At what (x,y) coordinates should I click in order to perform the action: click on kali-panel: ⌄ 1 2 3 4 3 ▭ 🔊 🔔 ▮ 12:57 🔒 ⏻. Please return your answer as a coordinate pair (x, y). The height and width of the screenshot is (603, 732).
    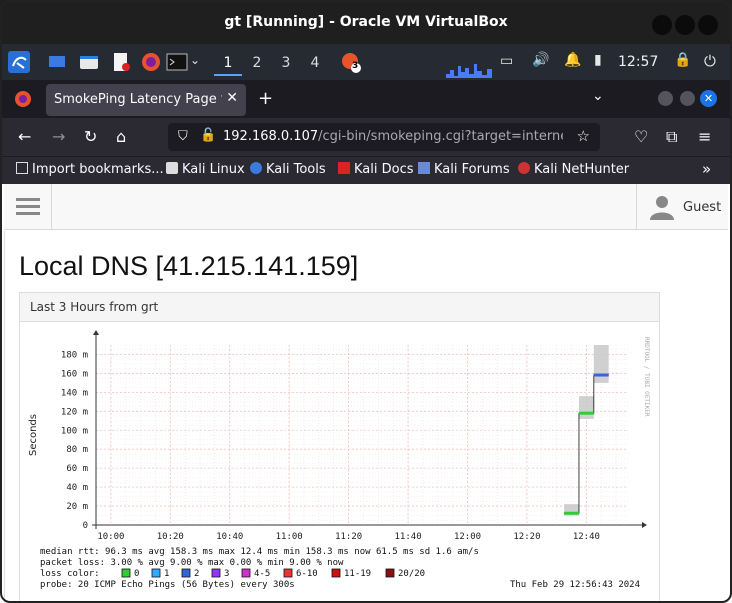
    Looking at the image, I should click on (366, 62).